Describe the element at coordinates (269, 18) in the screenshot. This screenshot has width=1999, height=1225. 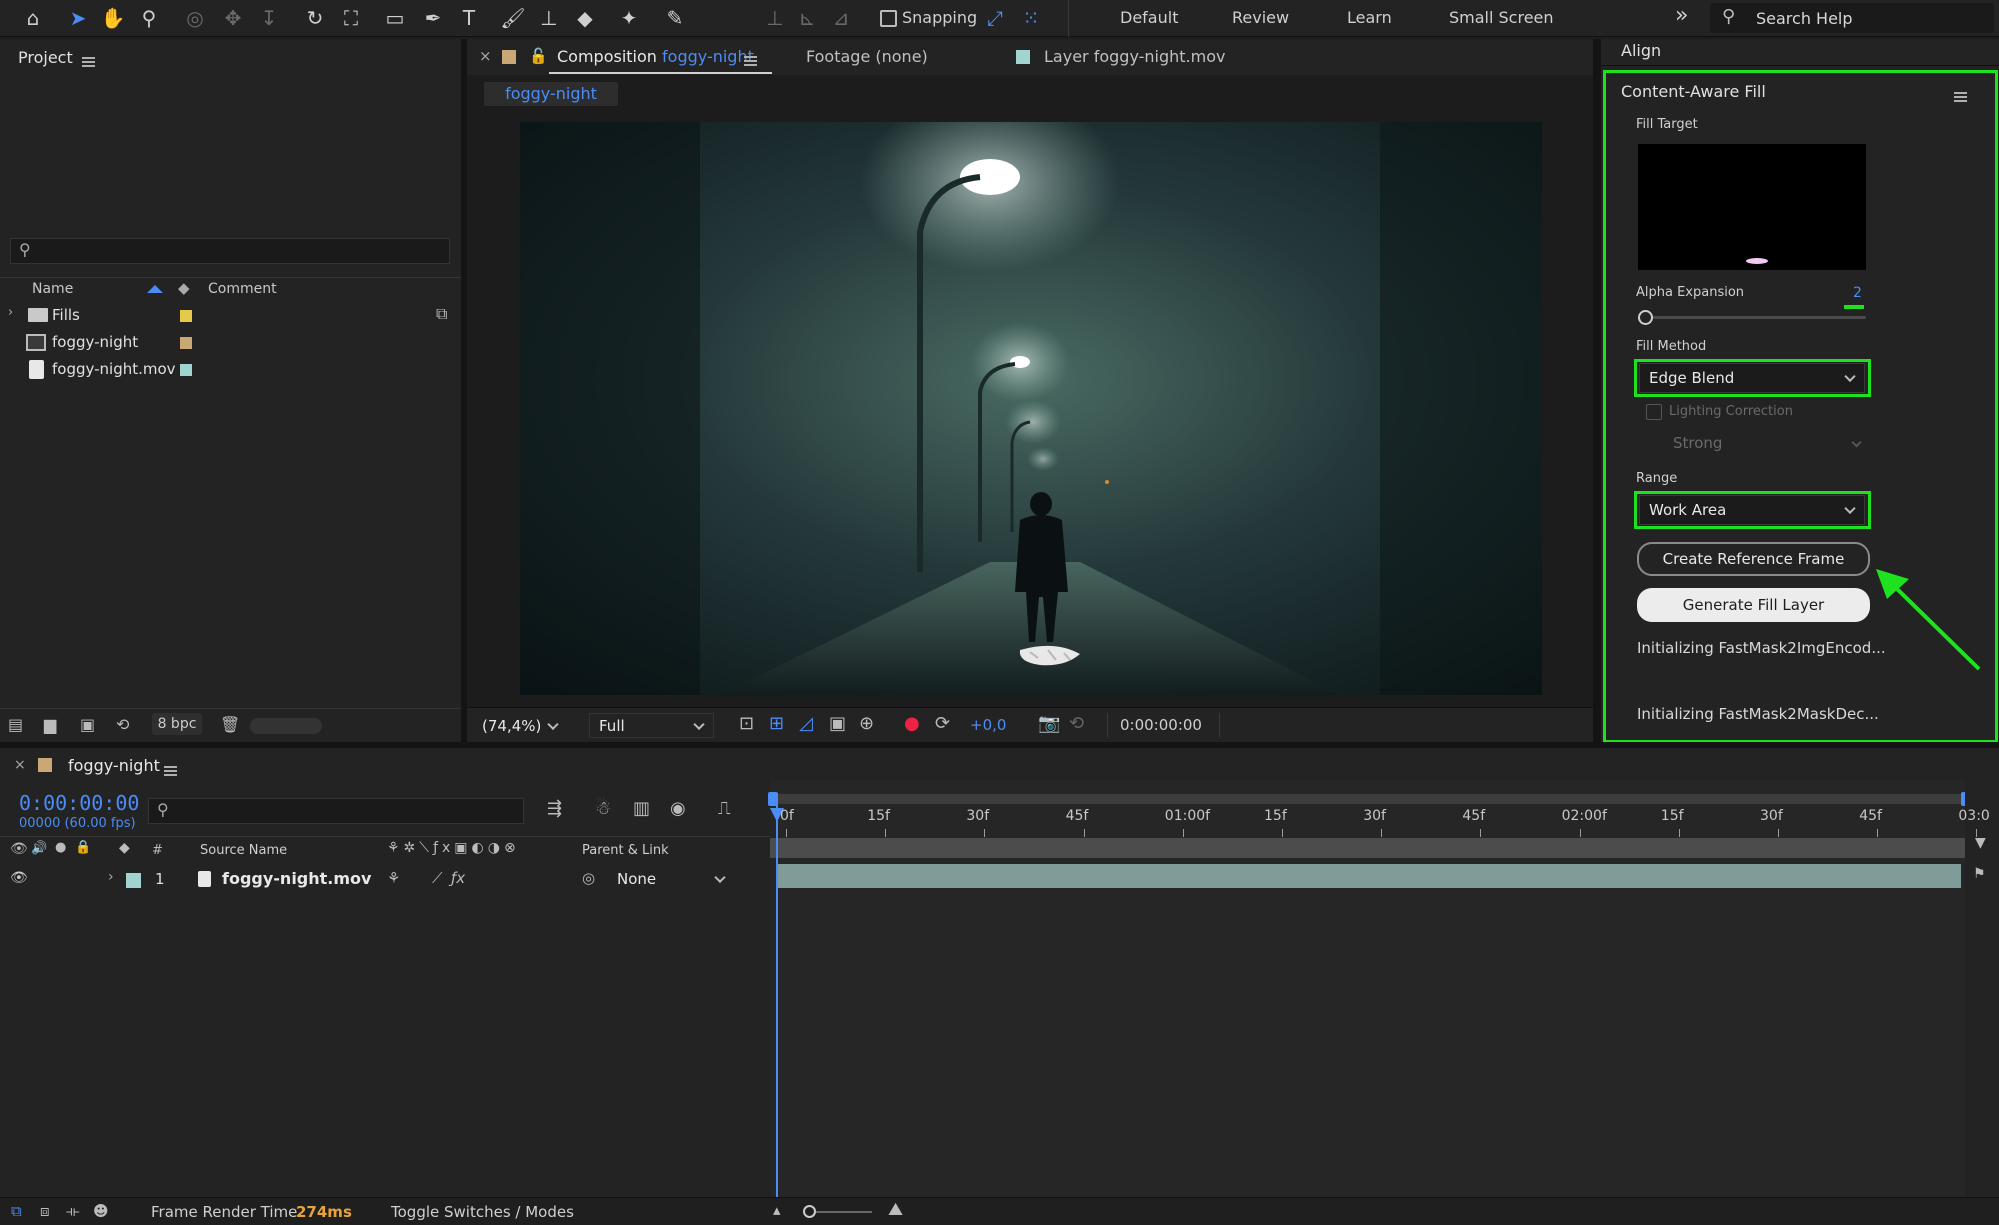
I see `dolly-camera-icon: ↧` at that location.